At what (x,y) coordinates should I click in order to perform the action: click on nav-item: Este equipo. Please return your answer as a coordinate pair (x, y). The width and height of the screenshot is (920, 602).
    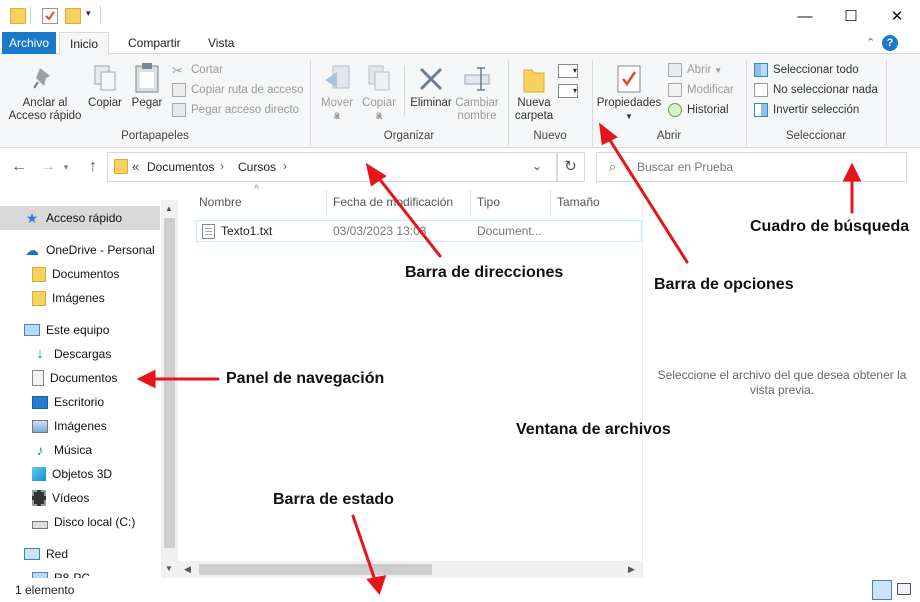
    Looking at the image, I should click on (54, 330).